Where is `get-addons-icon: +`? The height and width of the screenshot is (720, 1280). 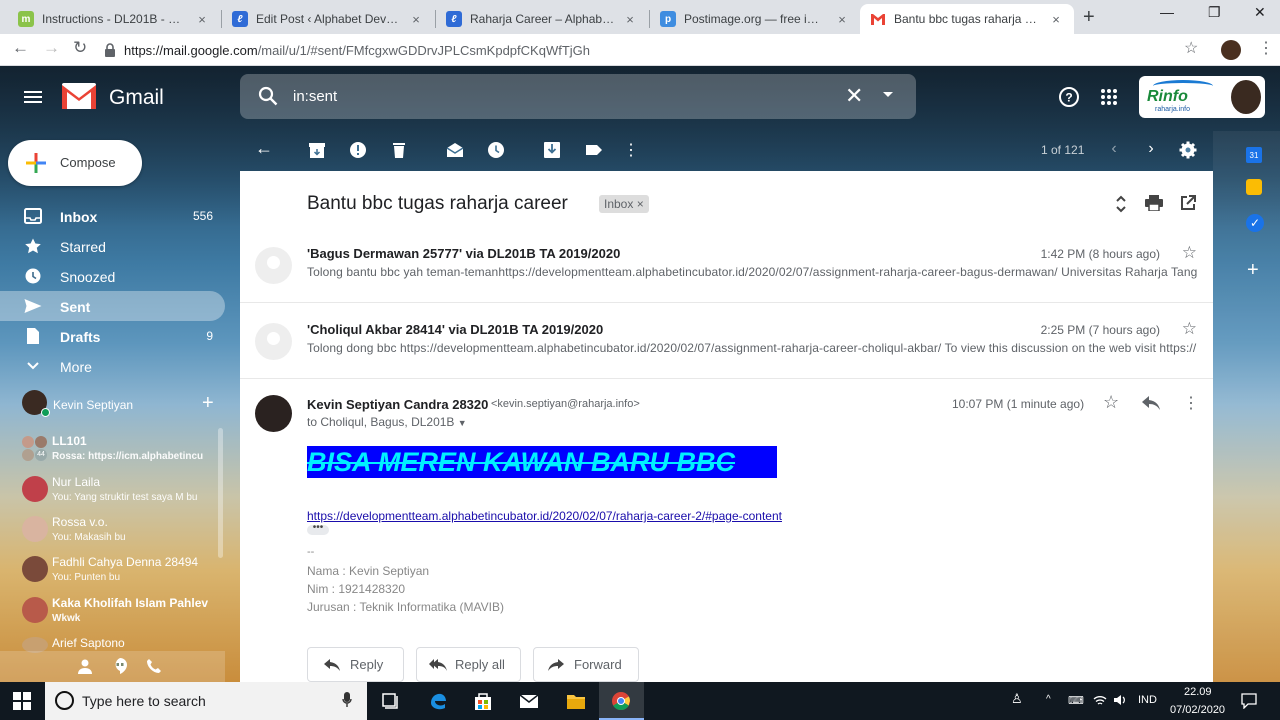 get-addons-icon: + is located at coordinates (1253, 270).